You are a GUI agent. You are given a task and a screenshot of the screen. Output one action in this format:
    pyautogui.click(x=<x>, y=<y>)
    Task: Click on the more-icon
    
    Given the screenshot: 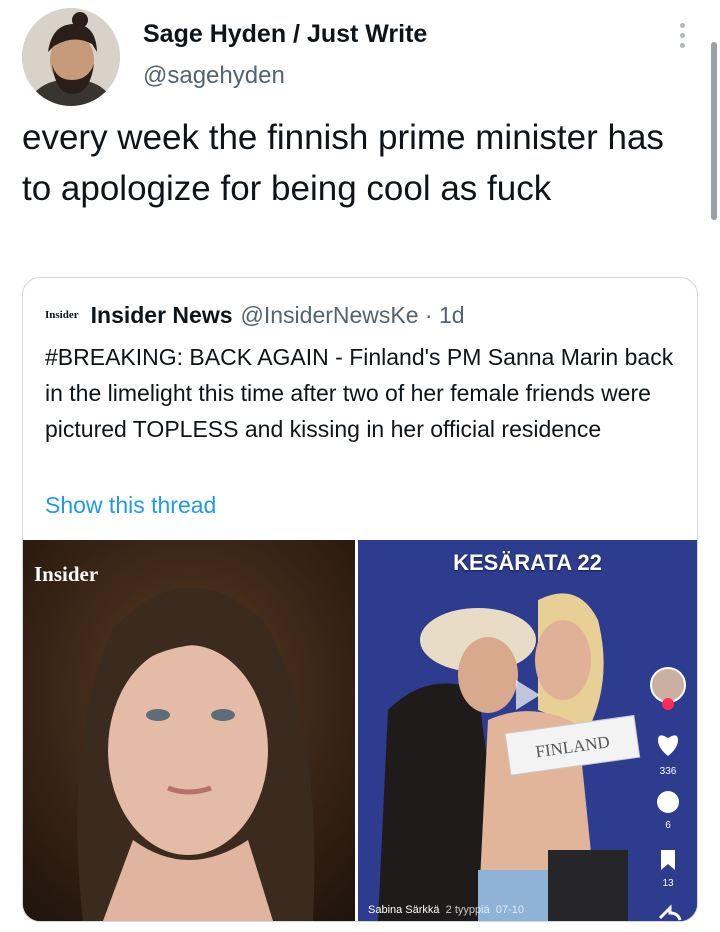 What is the action you would take?
    pyautogui.click(x=682, y=36)
    